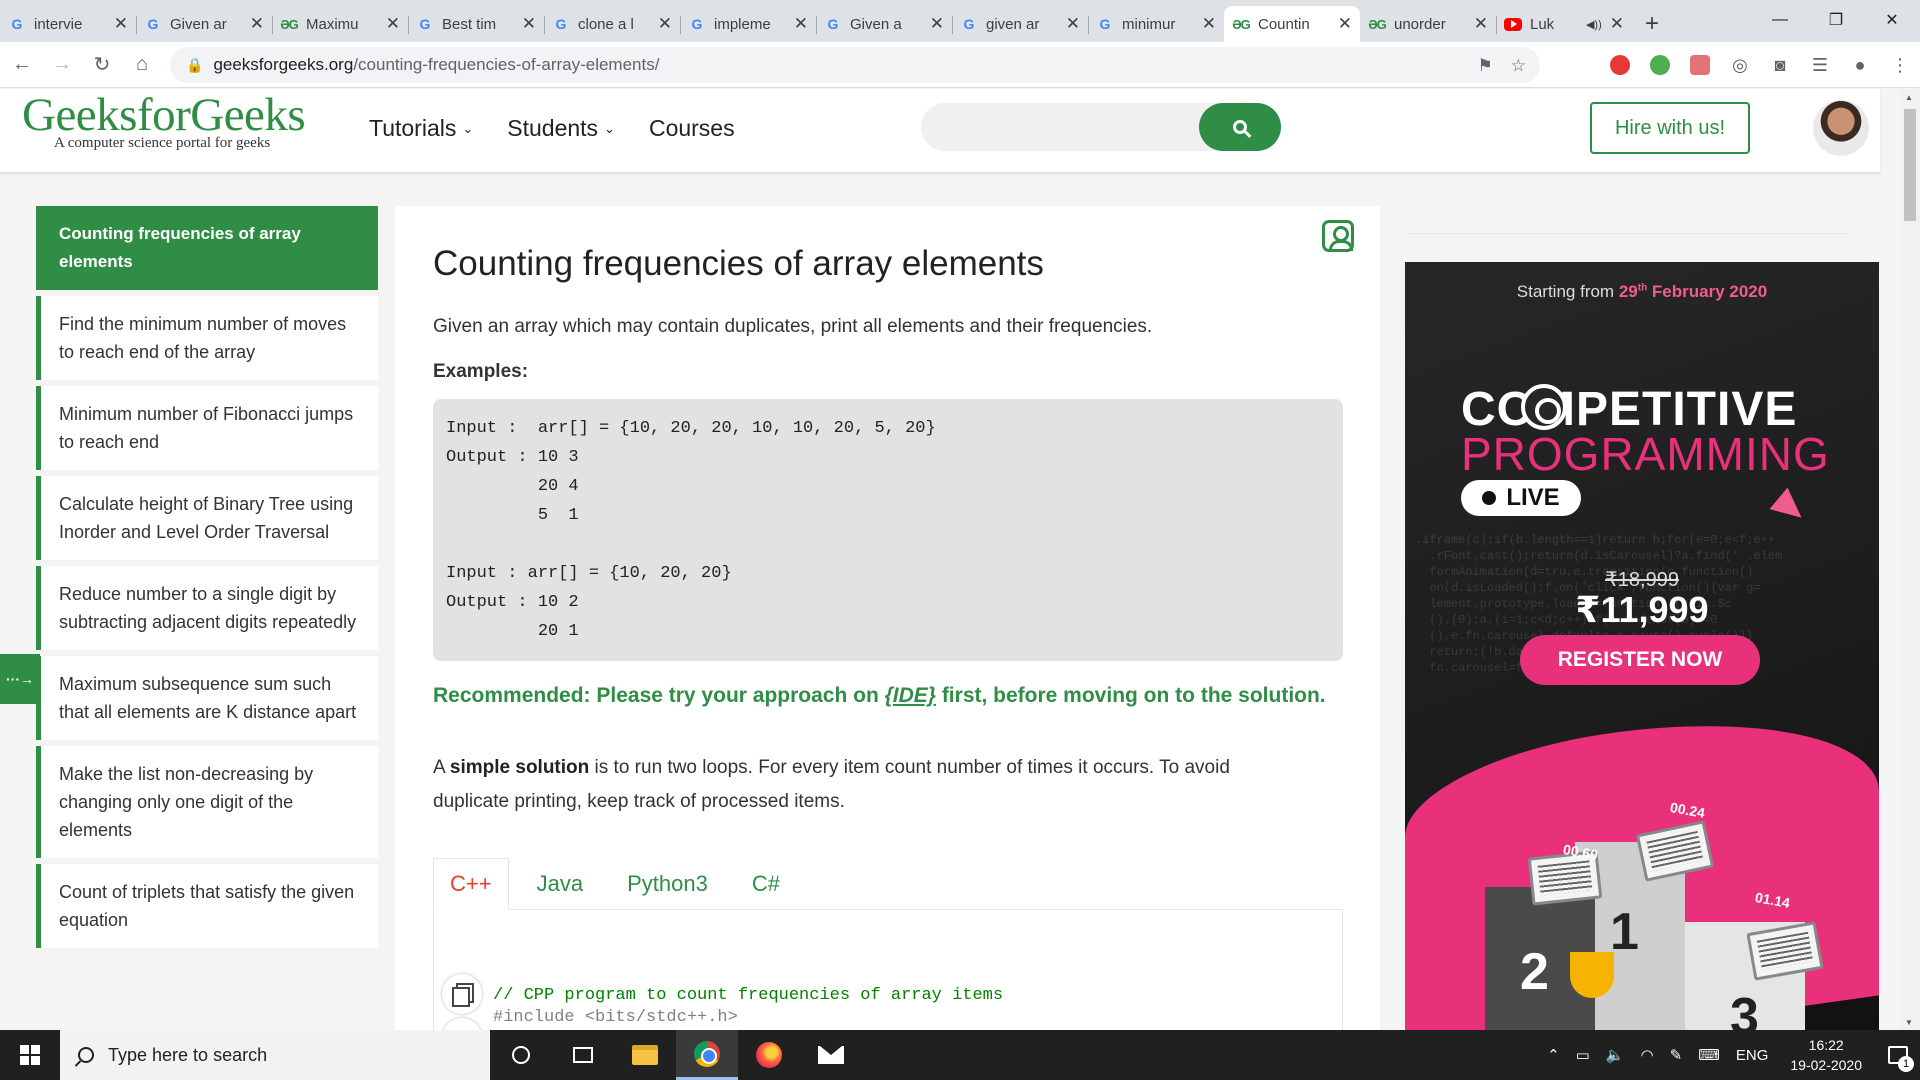  Describe the element at coordinates (1284, 24) in the screenshot. I see `tab-label: Countin` at that location.